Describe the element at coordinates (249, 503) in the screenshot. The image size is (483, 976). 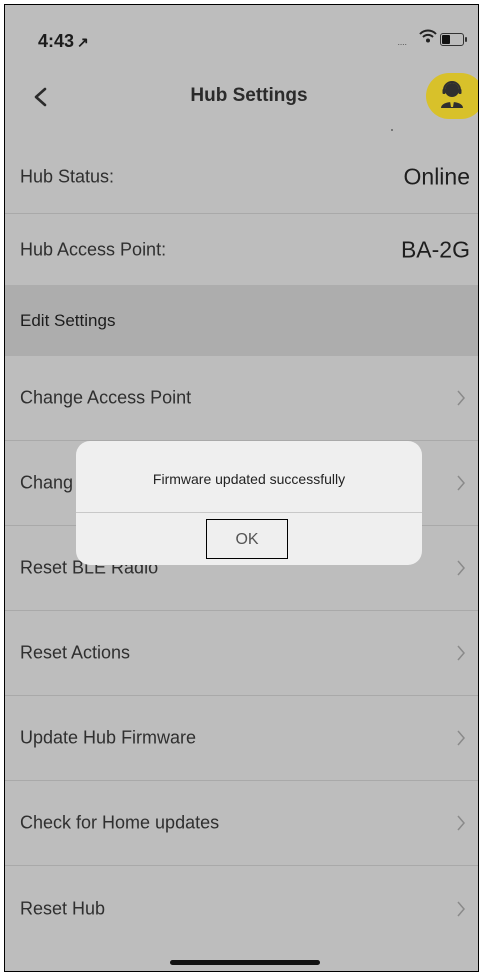
I see `alert-dialog: Firmware updated successfully OK` at that location.